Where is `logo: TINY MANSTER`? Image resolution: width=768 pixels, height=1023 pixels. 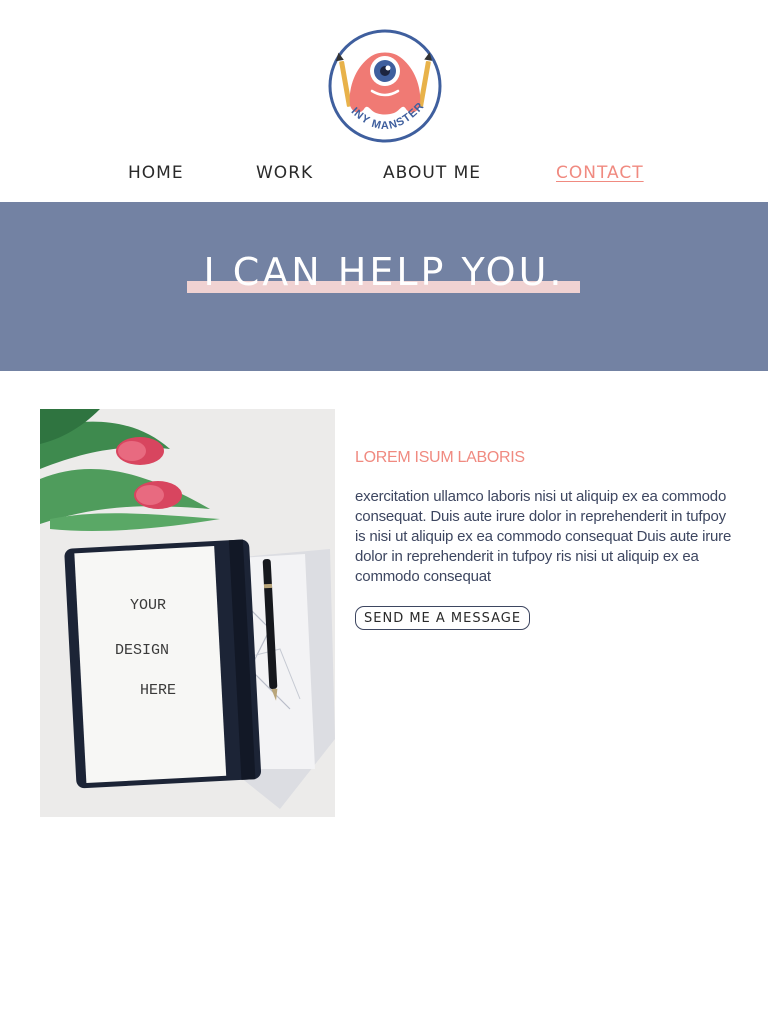
logo: TINY MANSTER is located at coordinates (385, 86).